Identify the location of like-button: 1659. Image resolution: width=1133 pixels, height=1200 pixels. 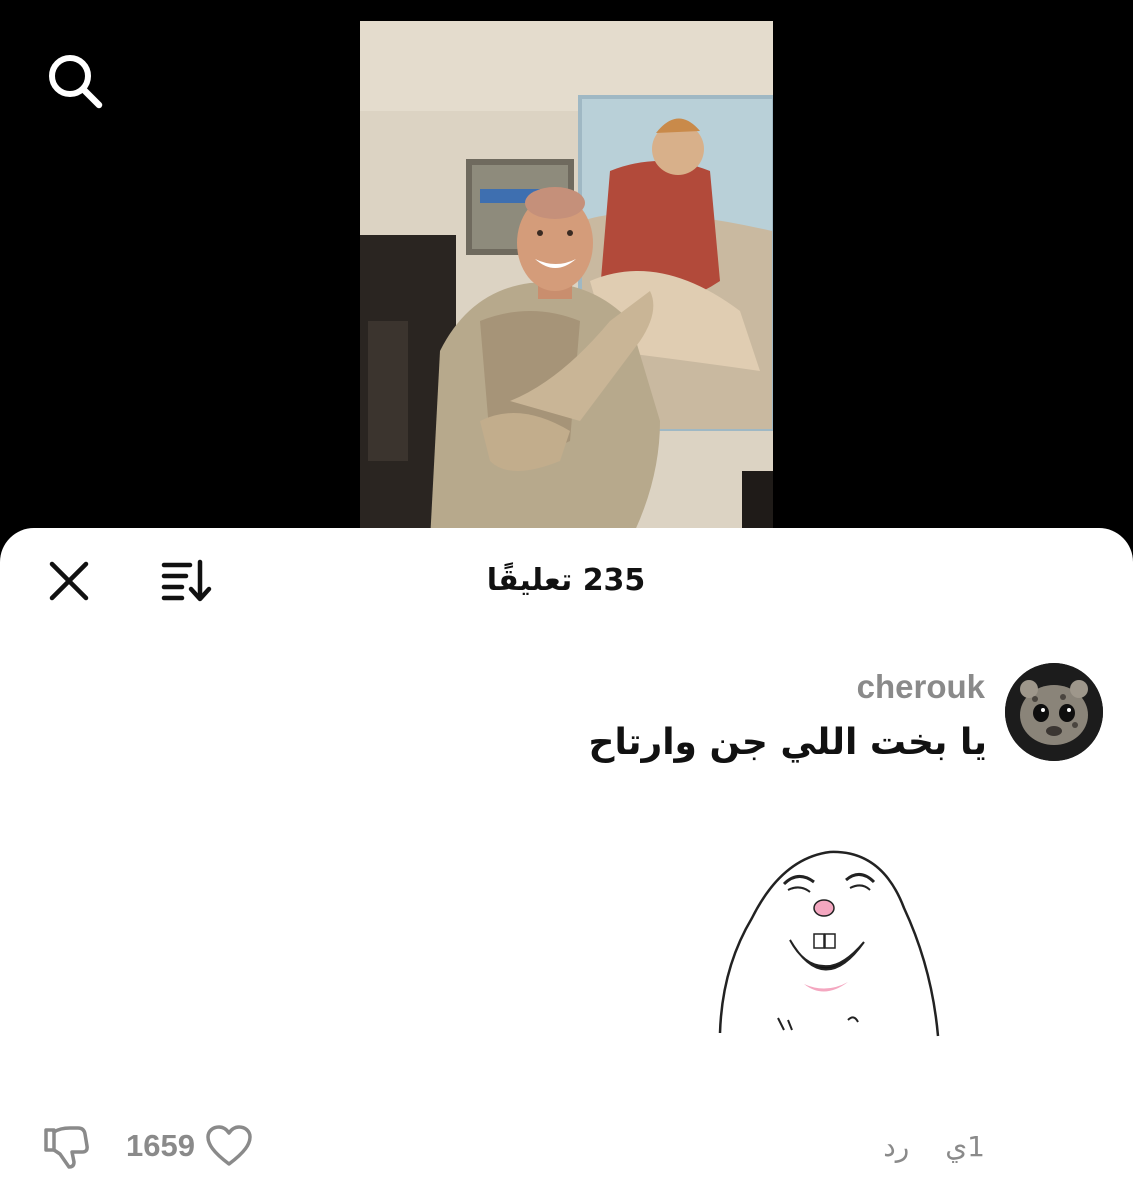
(189, 1146).